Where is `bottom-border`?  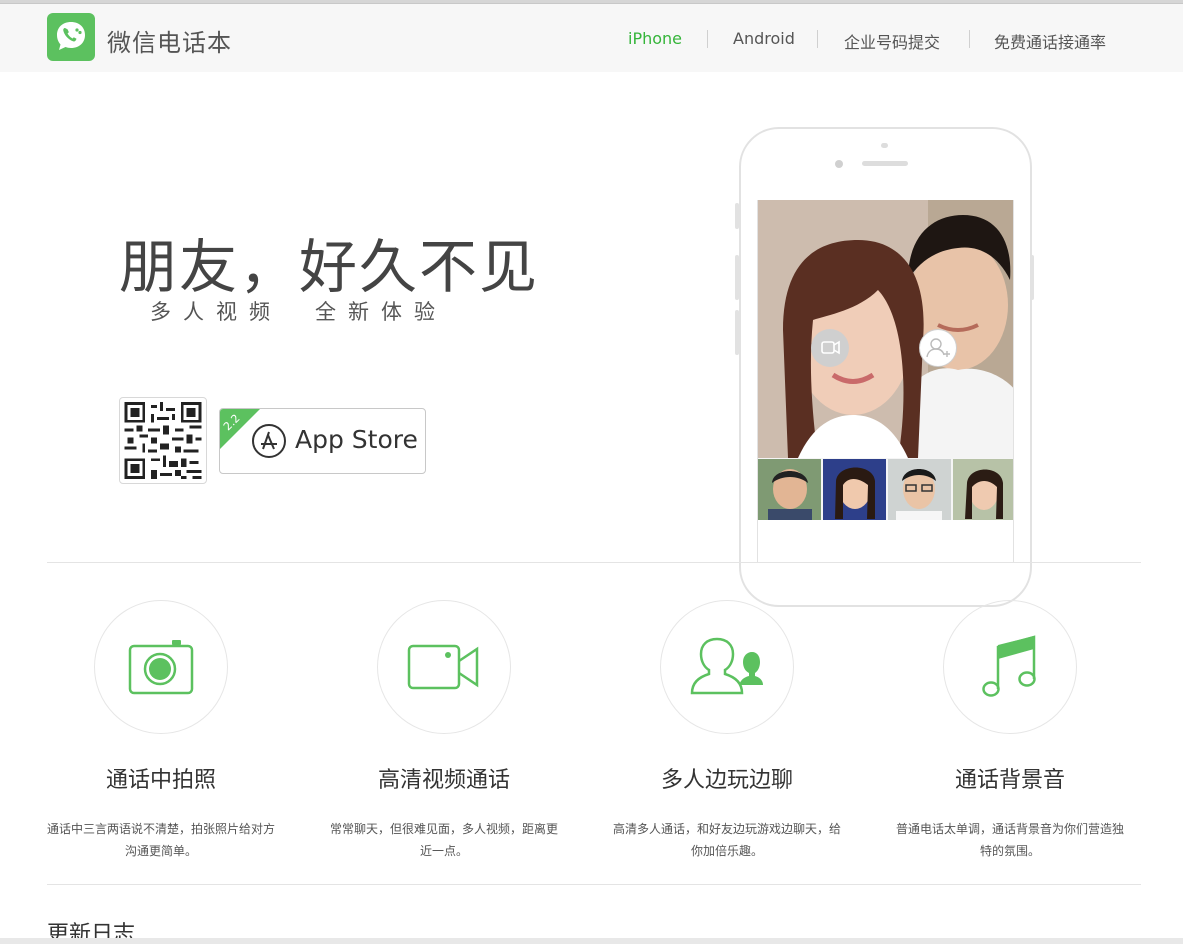 bottom-border is located at coordinates (591, 941).